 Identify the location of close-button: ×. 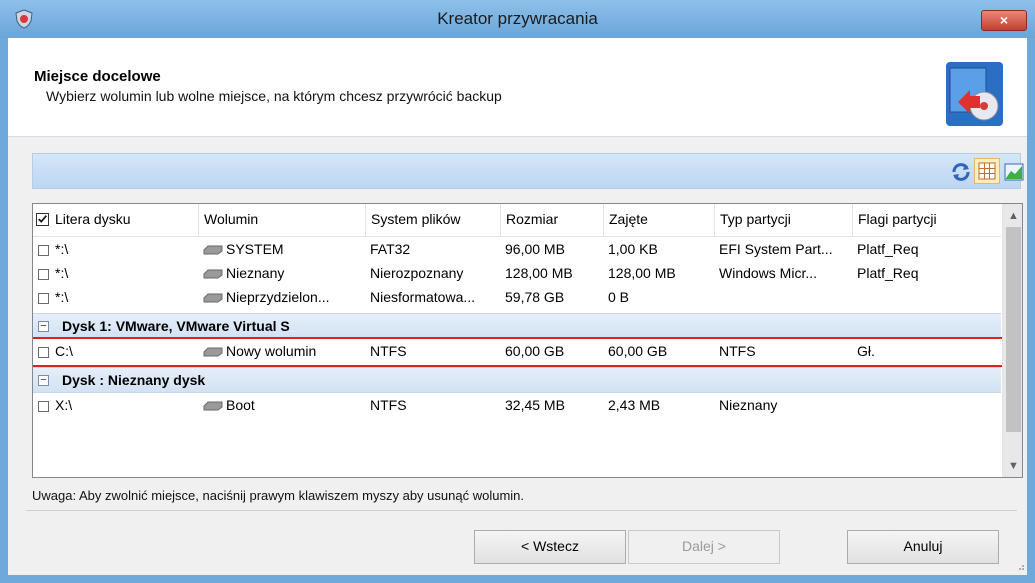
(1004, 20).